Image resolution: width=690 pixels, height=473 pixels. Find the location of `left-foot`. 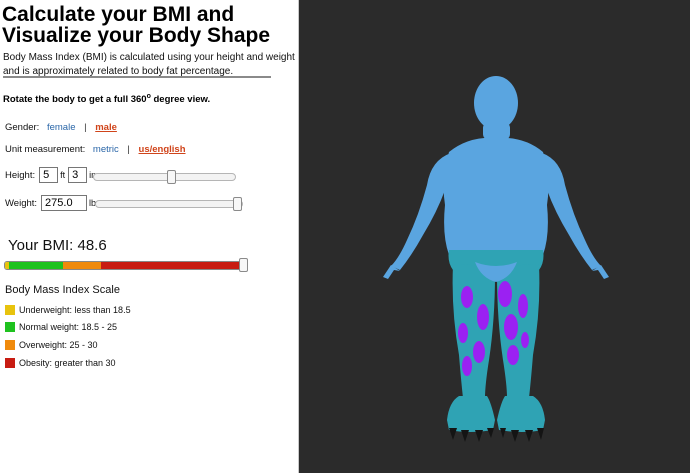

left-foot is located at coordinates (471, 414).